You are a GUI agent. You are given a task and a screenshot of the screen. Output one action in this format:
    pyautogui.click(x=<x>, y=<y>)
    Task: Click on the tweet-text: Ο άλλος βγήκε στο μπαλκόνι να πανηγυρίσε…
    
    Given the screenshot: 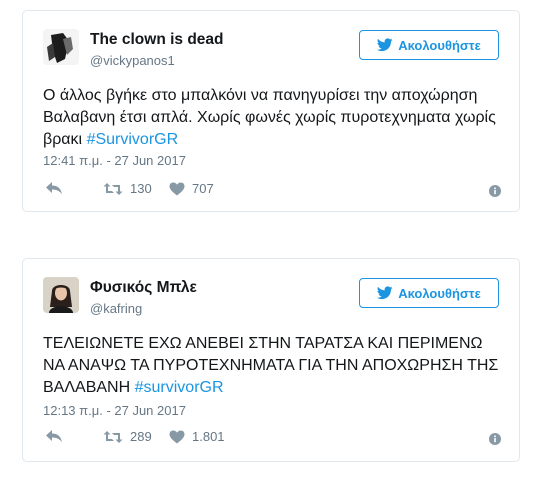 What is the action you would take?
    pyautogui.click(x=272, y=118)
    